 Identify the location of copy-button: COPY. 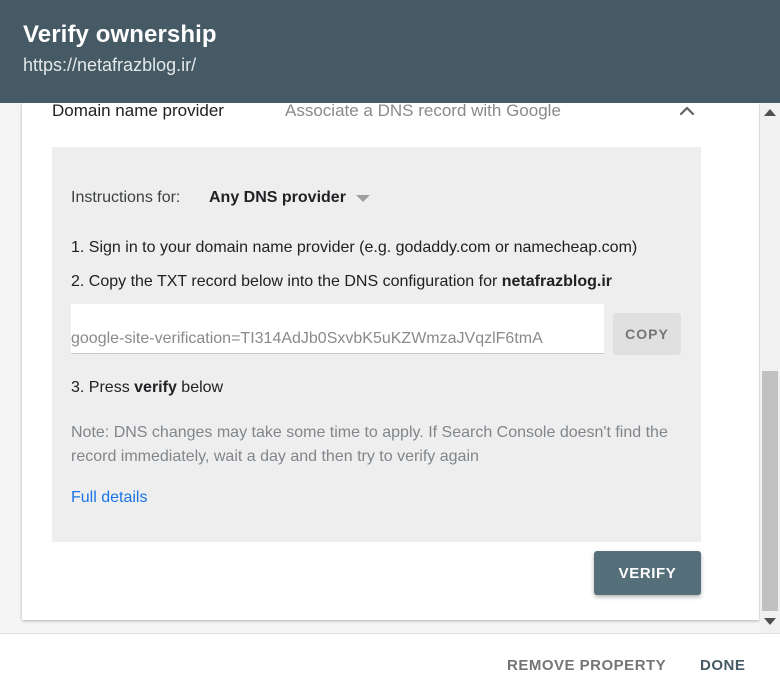
(647, 334).